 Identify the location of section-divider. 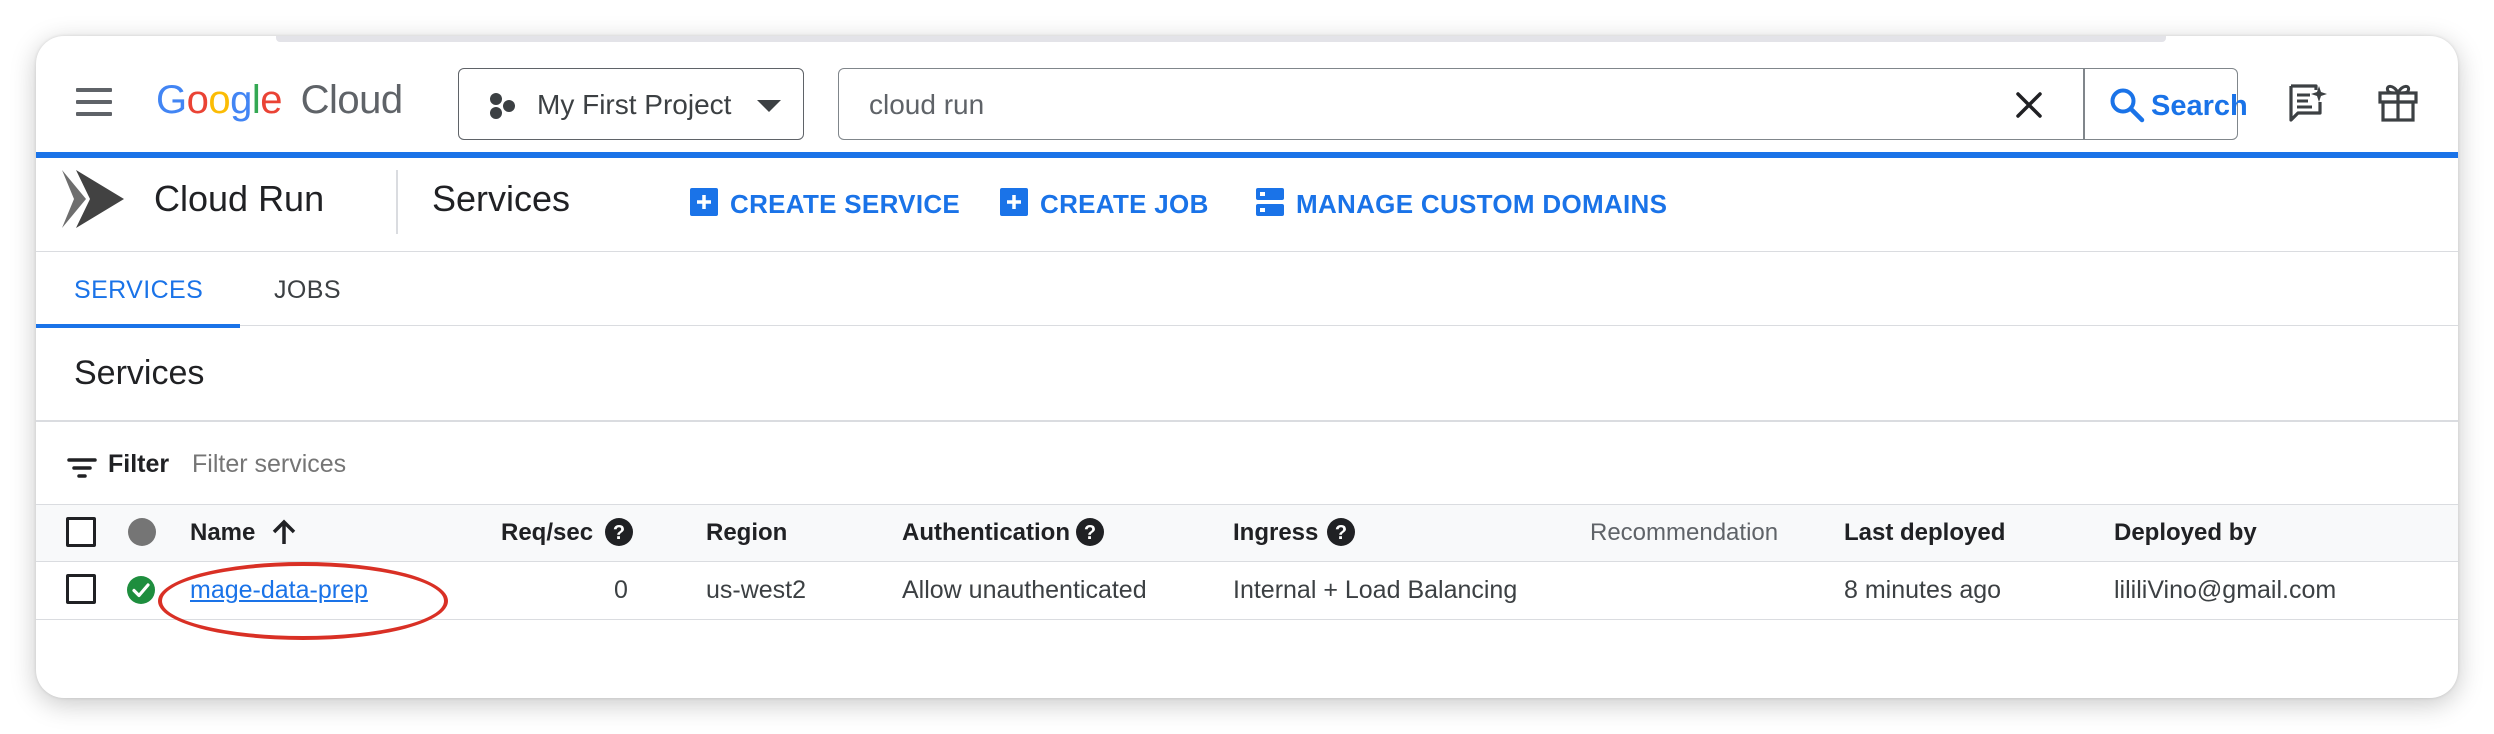
(1247, 421).